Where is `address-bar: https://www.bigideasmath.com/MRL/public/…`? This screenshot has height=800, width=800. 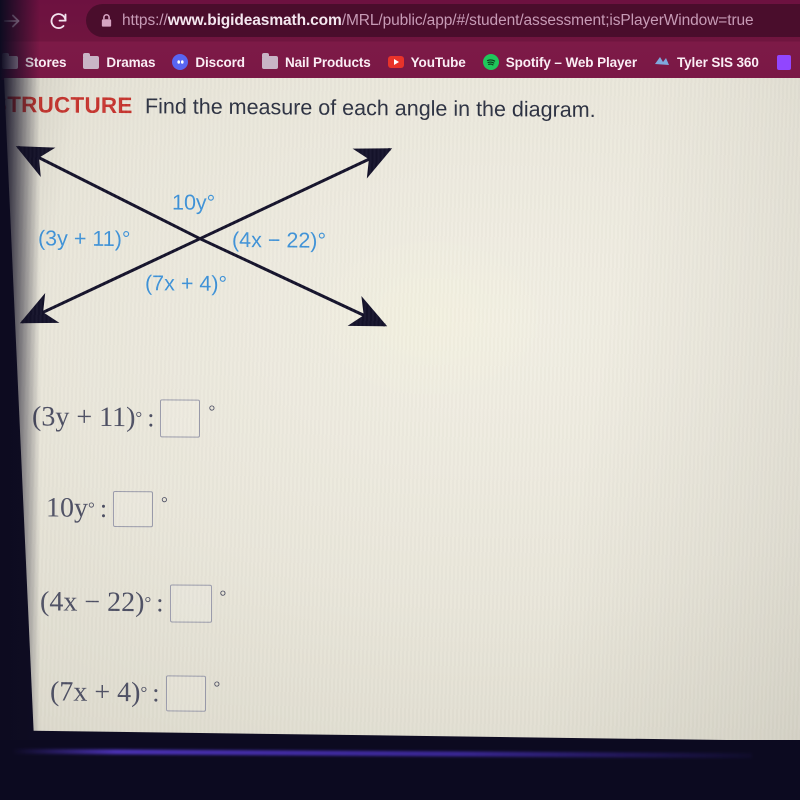
address-bar: https://www.bigideasmath.com/MRL/public/… is located at coordinates (443, 20).